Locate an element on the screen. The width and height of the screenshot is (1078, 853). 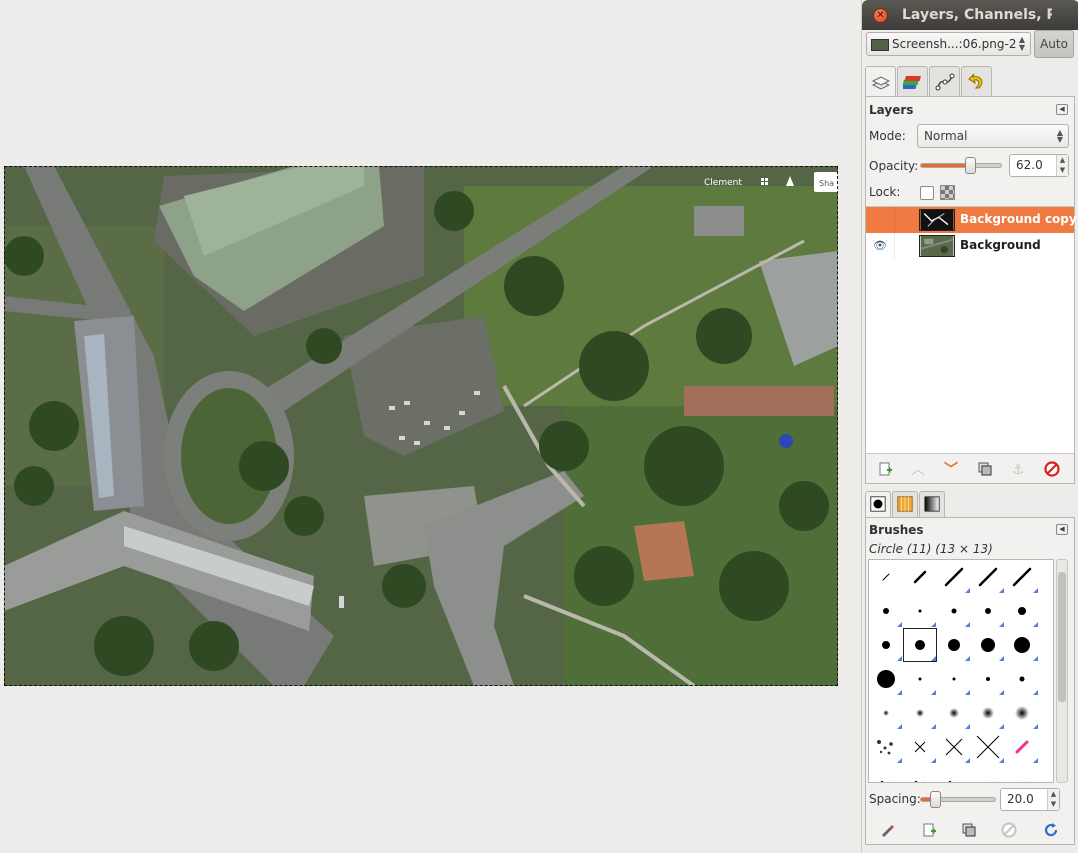
raise-layer-icon: ︿ is located at coordinates (918, 470).